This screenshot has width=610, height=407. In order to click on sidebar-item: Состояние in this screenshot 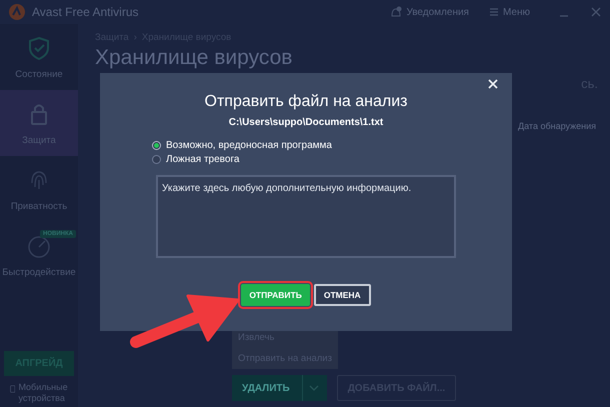, I will do `click(39, 57)`.